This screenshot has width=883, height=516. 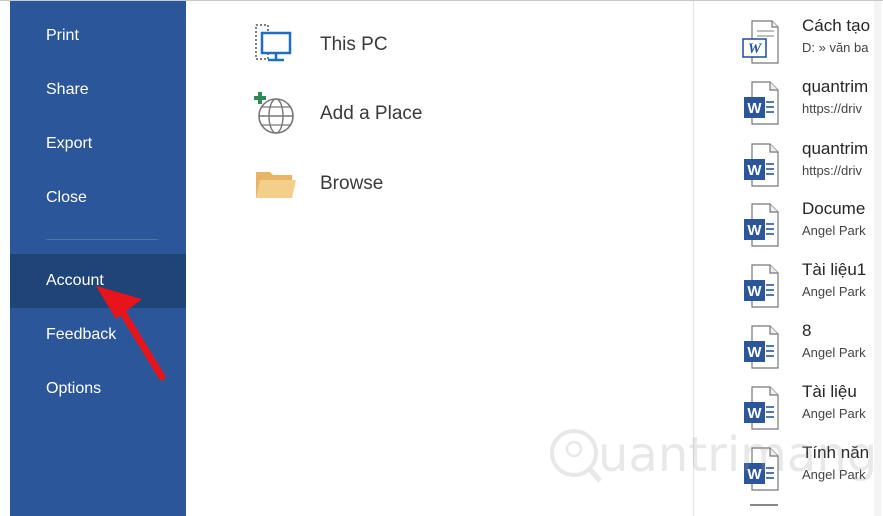 I want to click on nav-item-close: Close, so click(x=98, y=198).